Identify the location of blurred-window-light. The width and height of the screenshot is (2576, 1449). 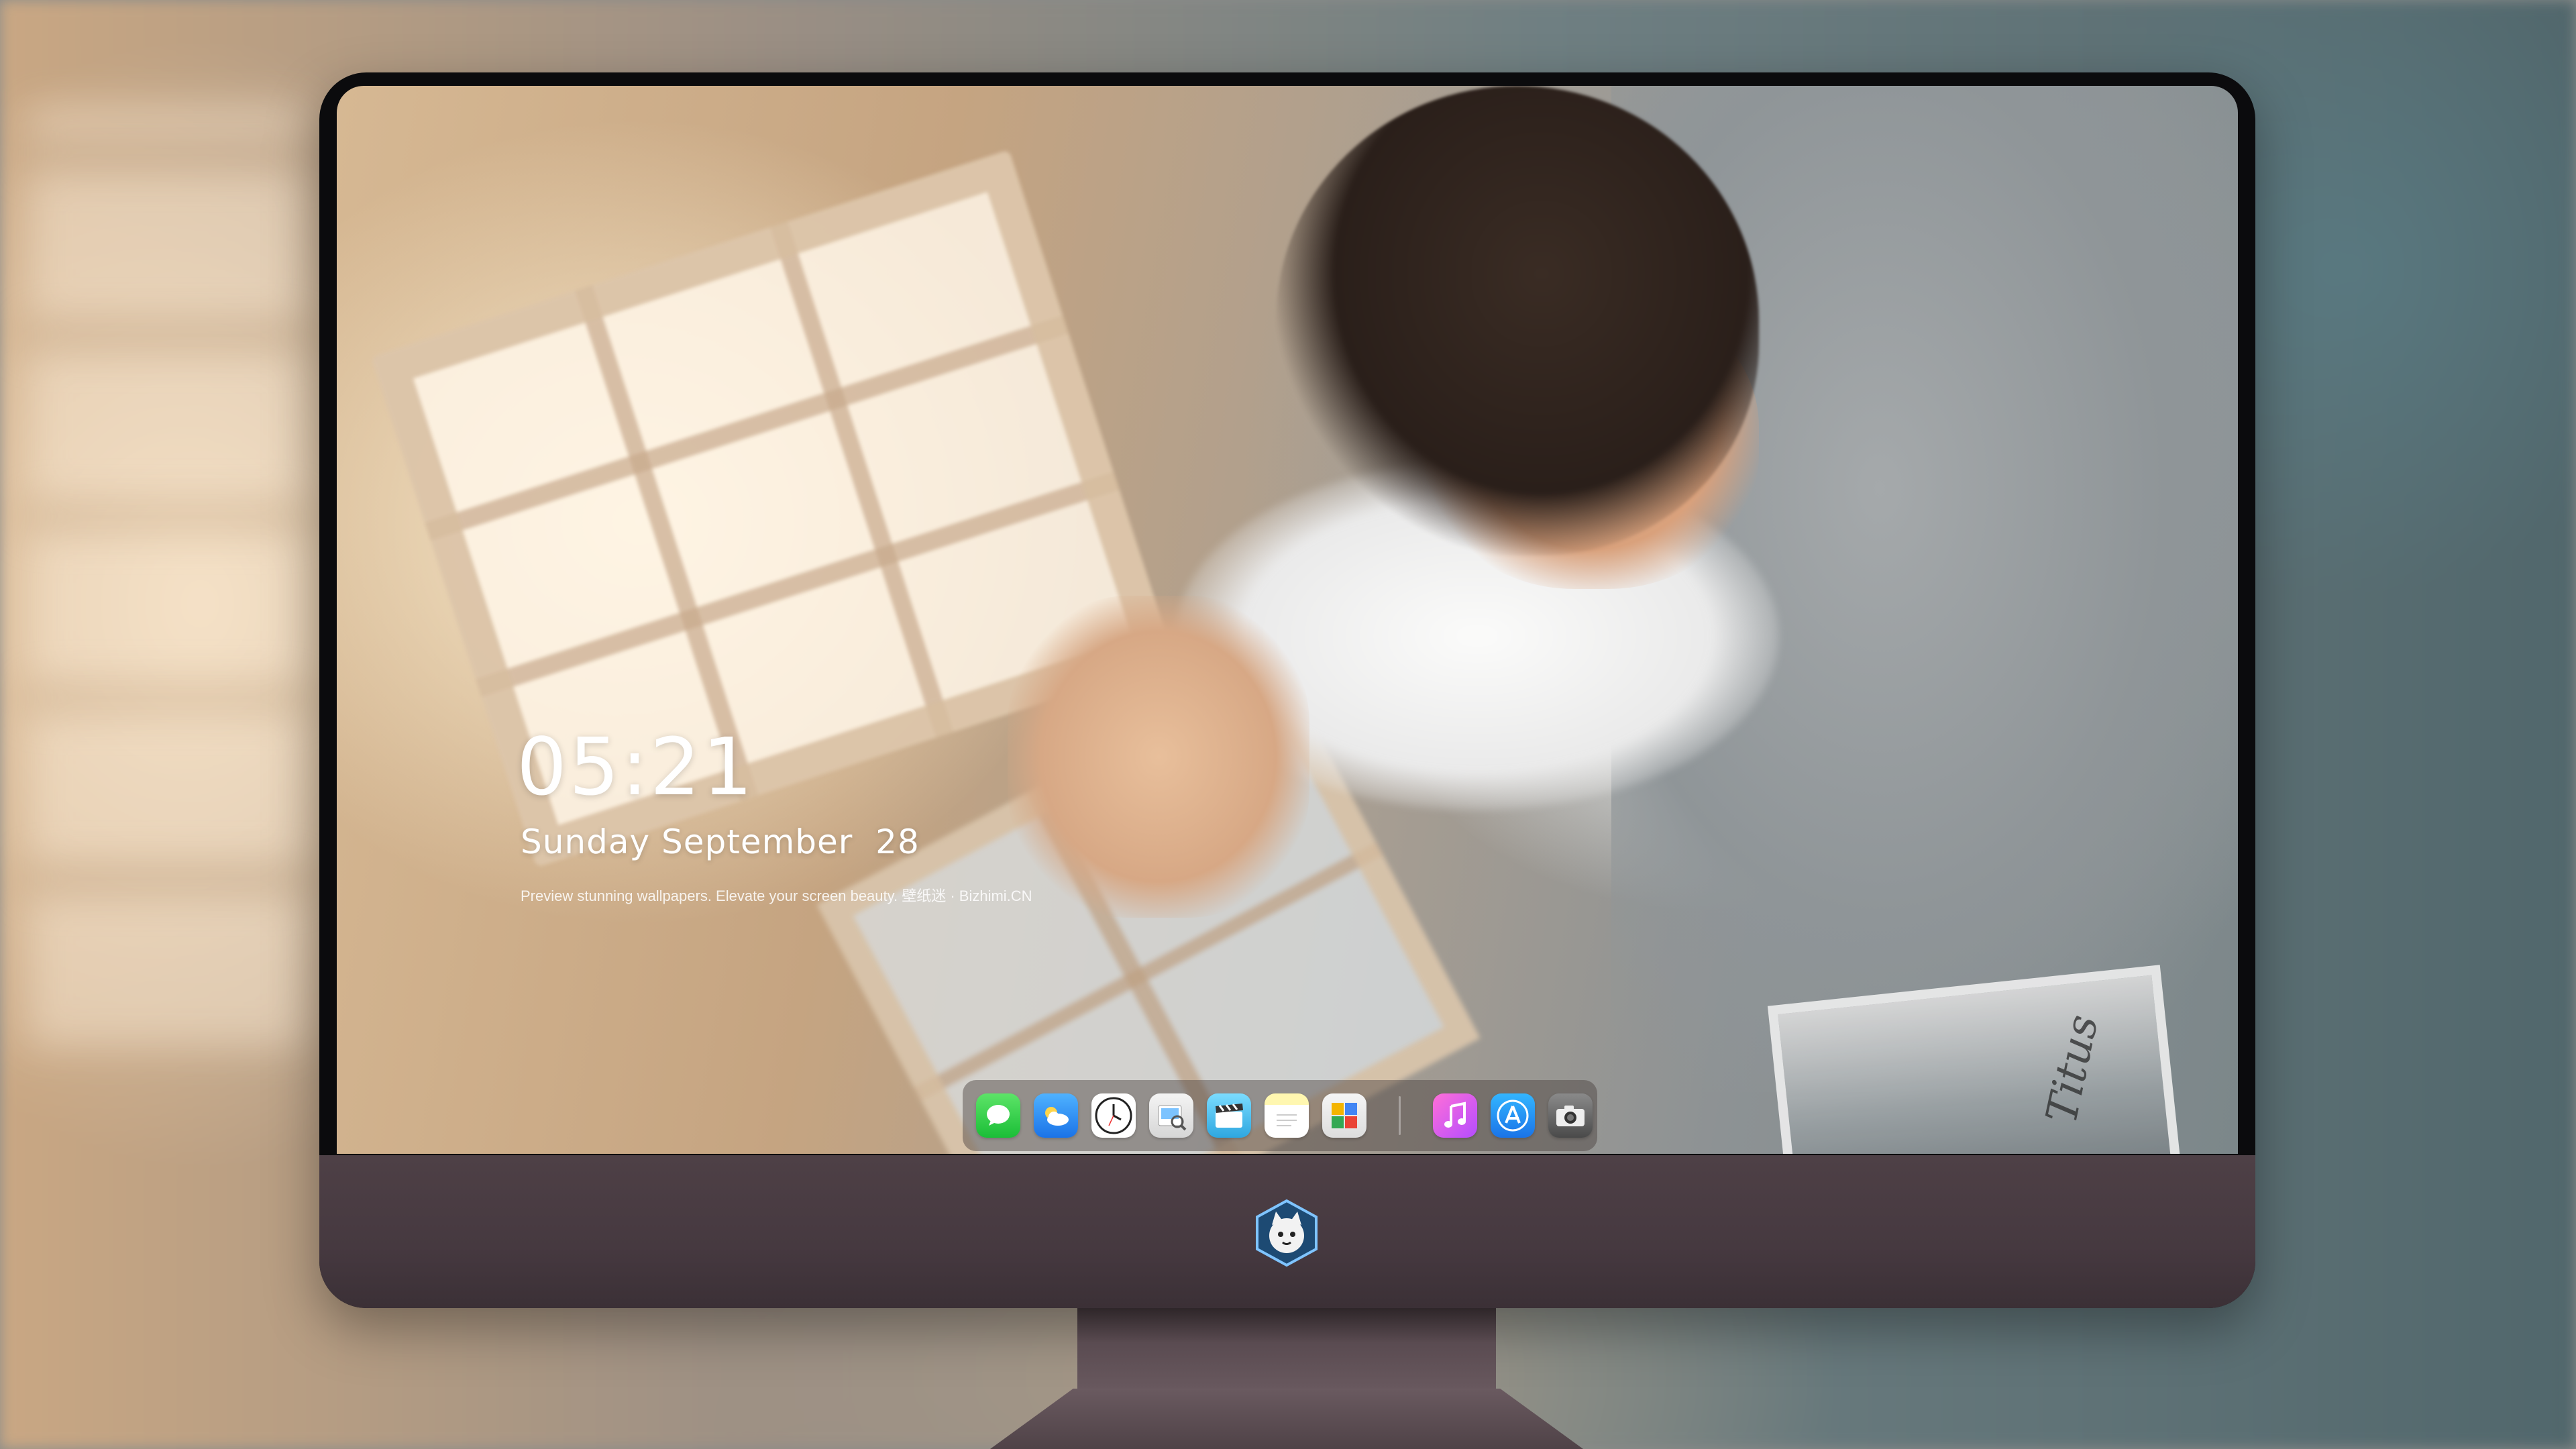
(168, 576).